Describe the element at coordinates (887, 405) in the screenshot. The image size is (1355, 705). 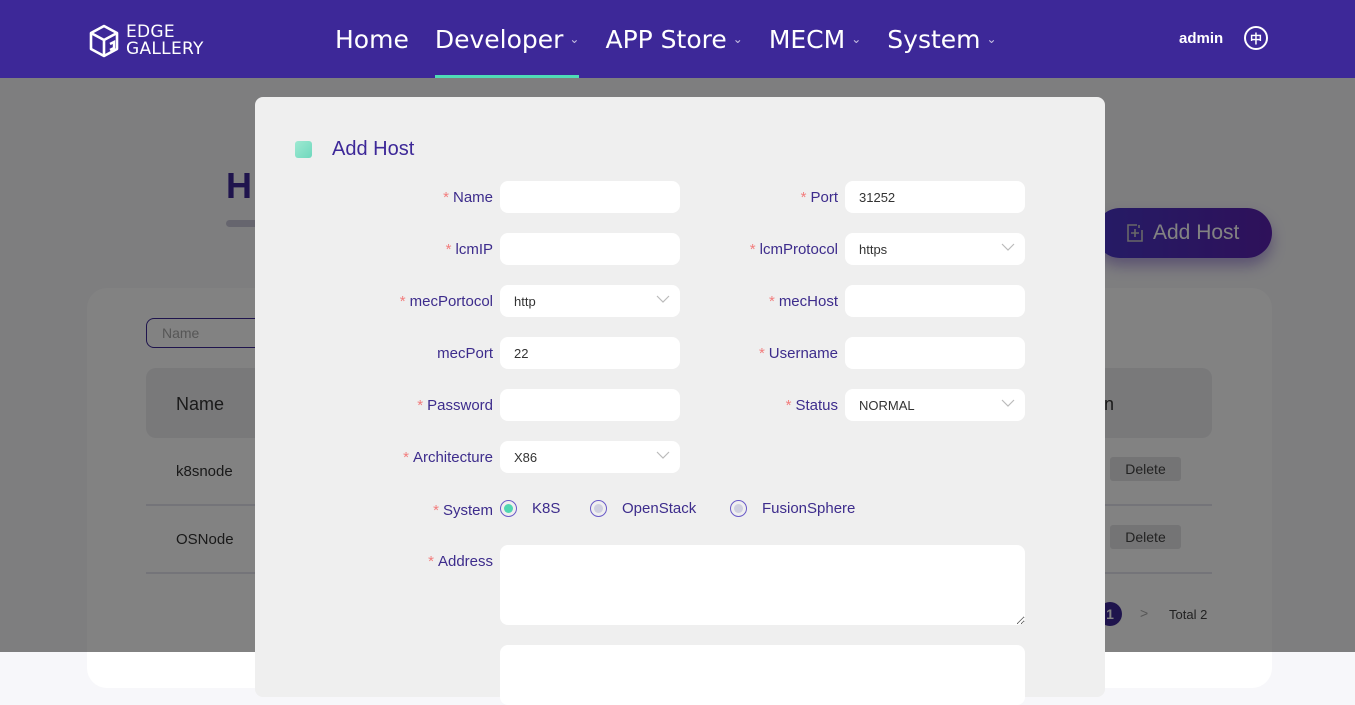
I see `field-value: NORMAL` at that location.